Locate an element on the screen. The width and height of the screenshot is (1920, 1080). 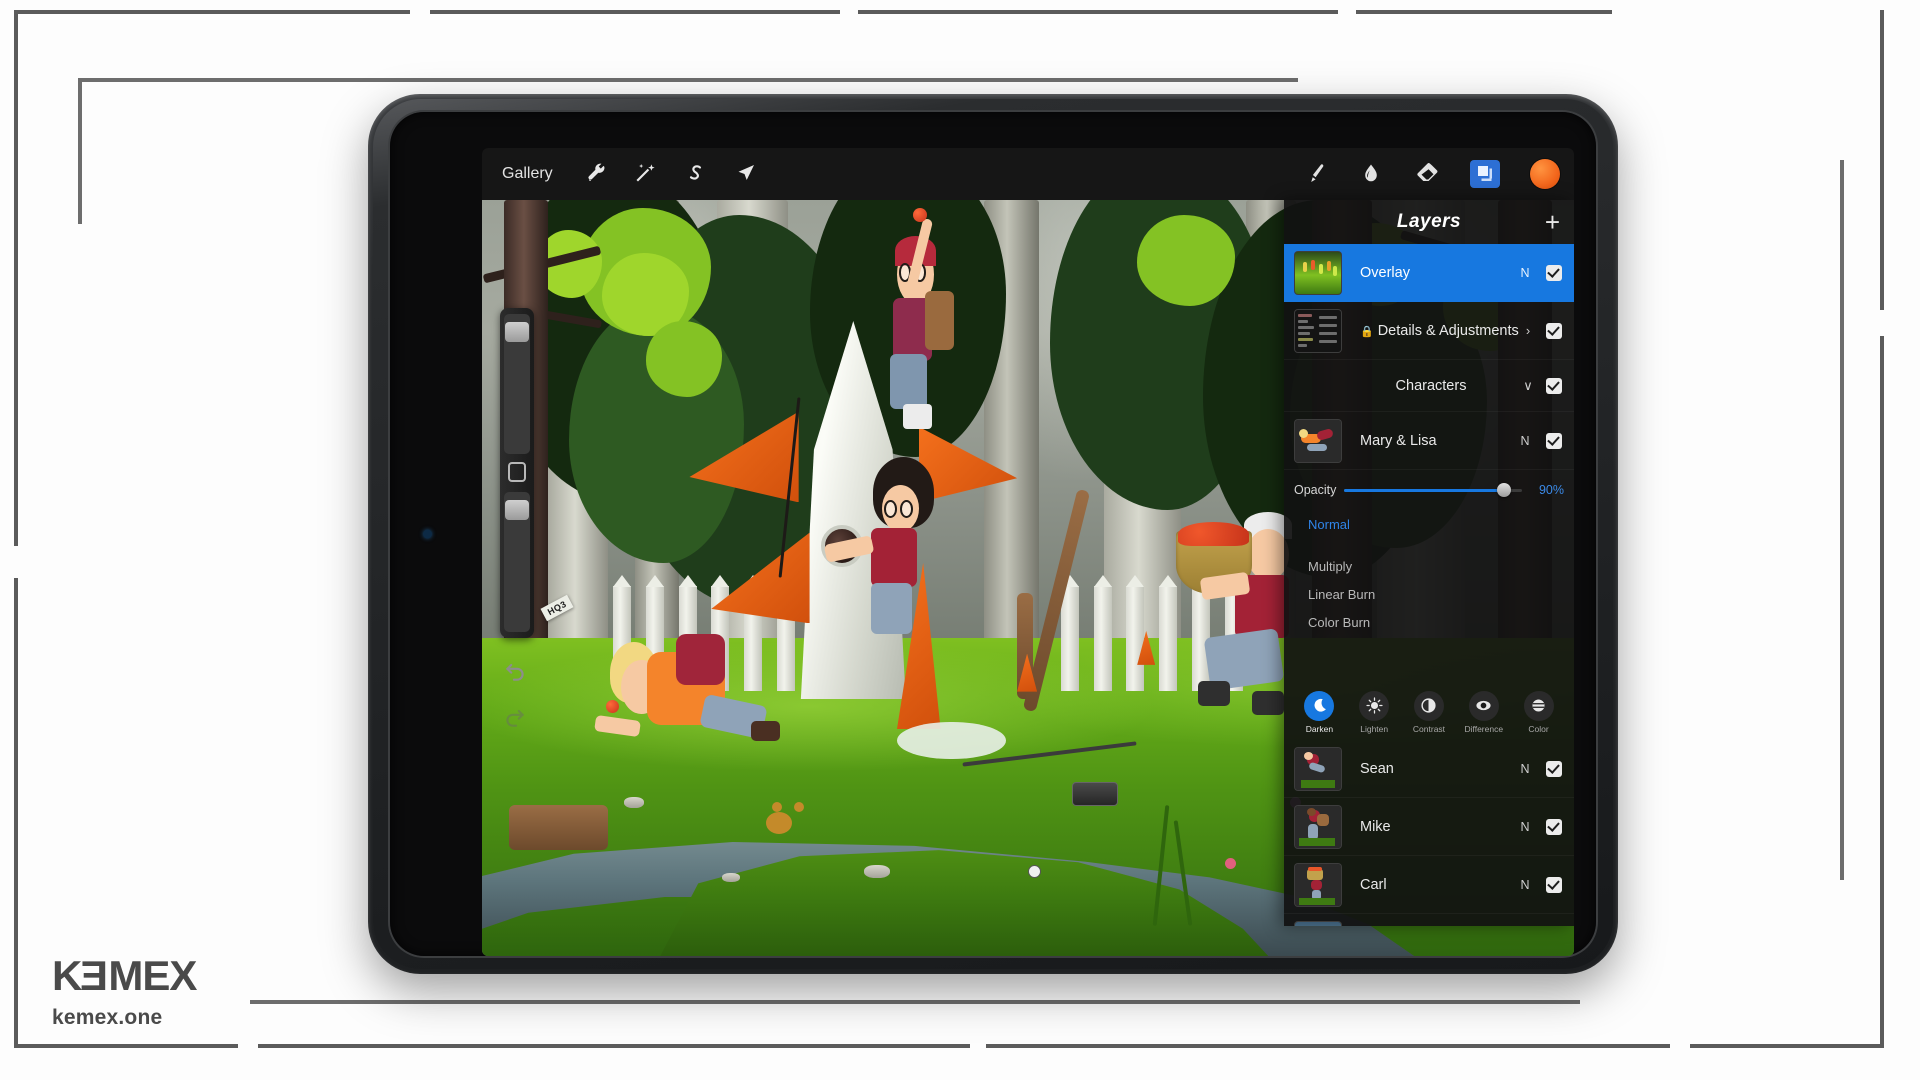
brush-sidebar is located at coordinates (517, 473).